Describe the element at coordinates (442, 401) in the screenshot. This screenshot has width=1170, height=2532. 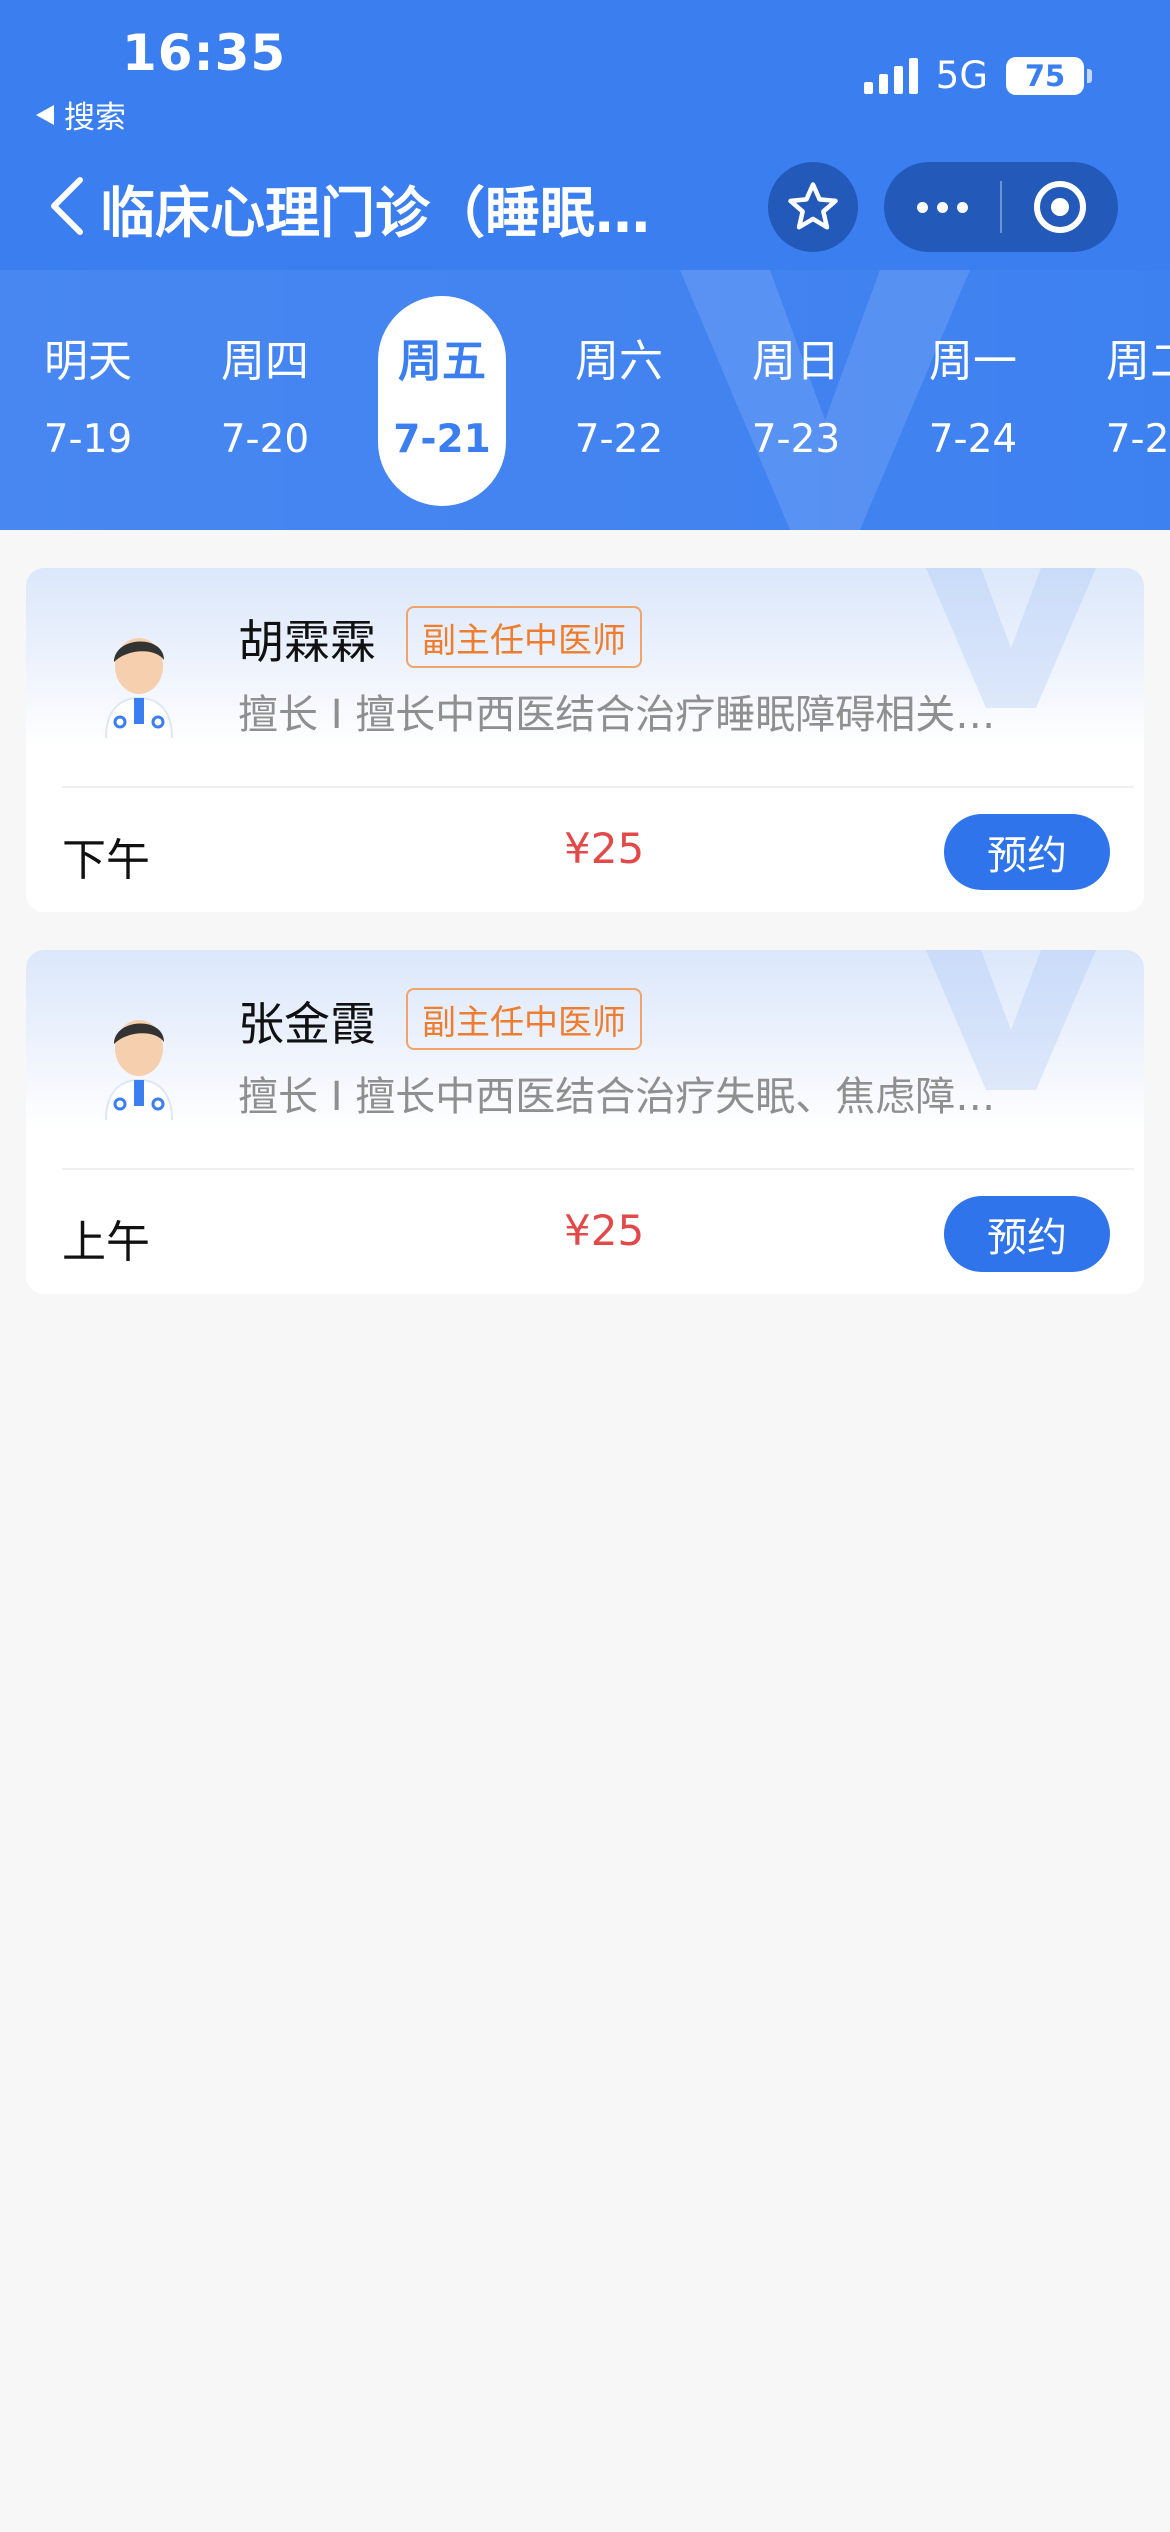
I see `date-tab-selected: 周五 7-21` at that location.